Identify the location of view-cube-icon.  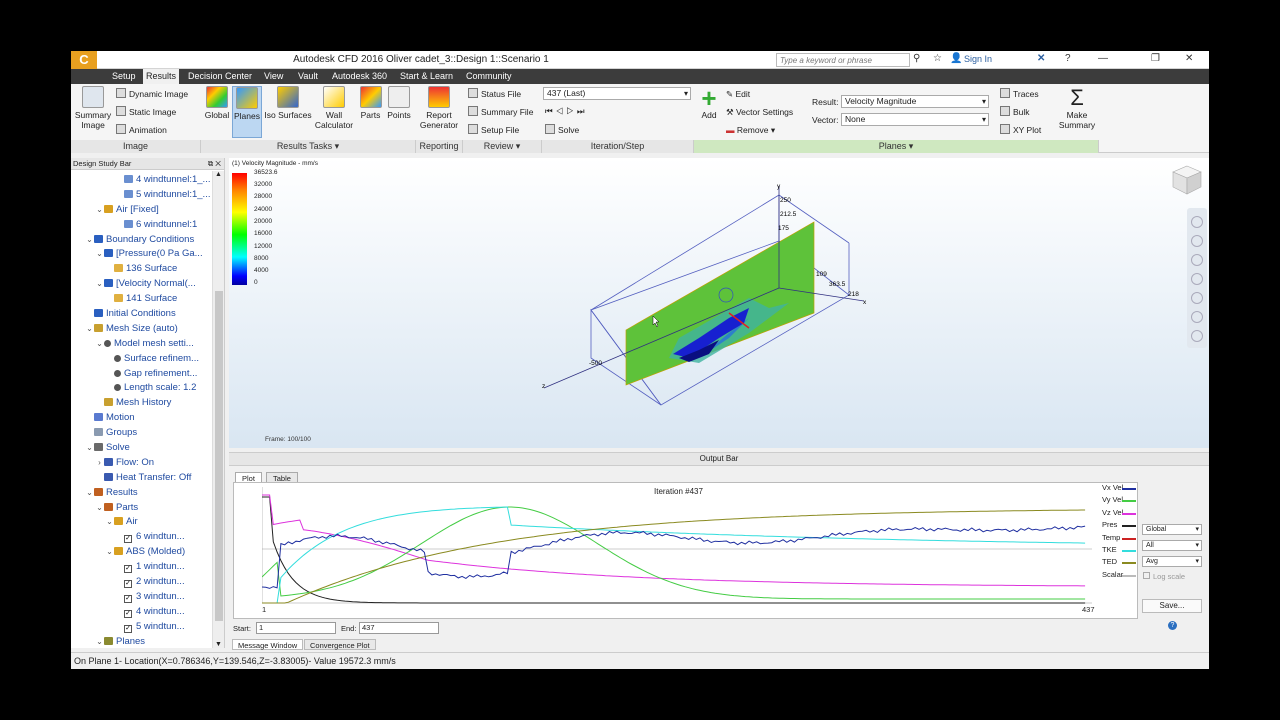
(1187, 180).